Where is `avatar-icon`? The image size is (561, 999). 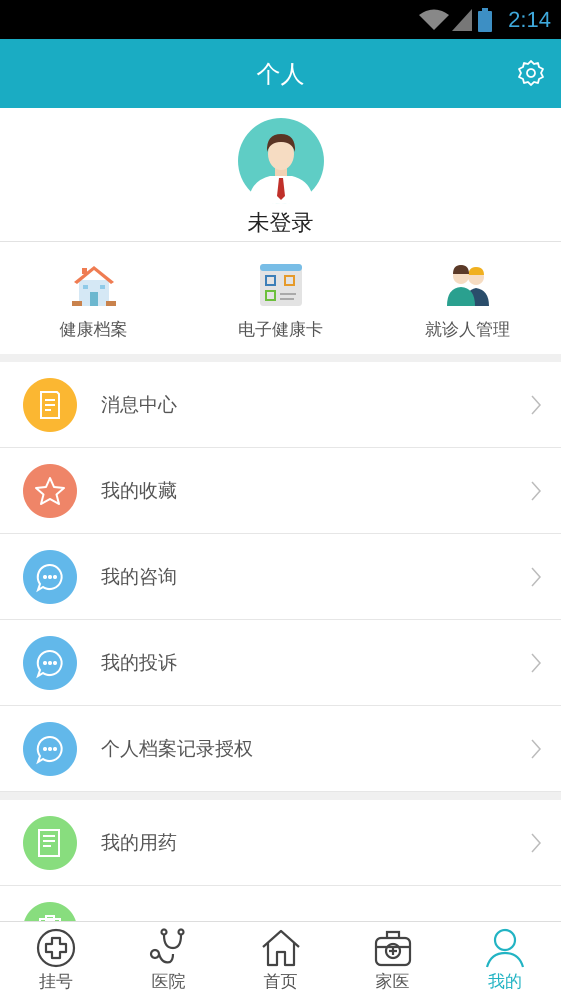 avatar-icon is located at coordinates (281, 161).